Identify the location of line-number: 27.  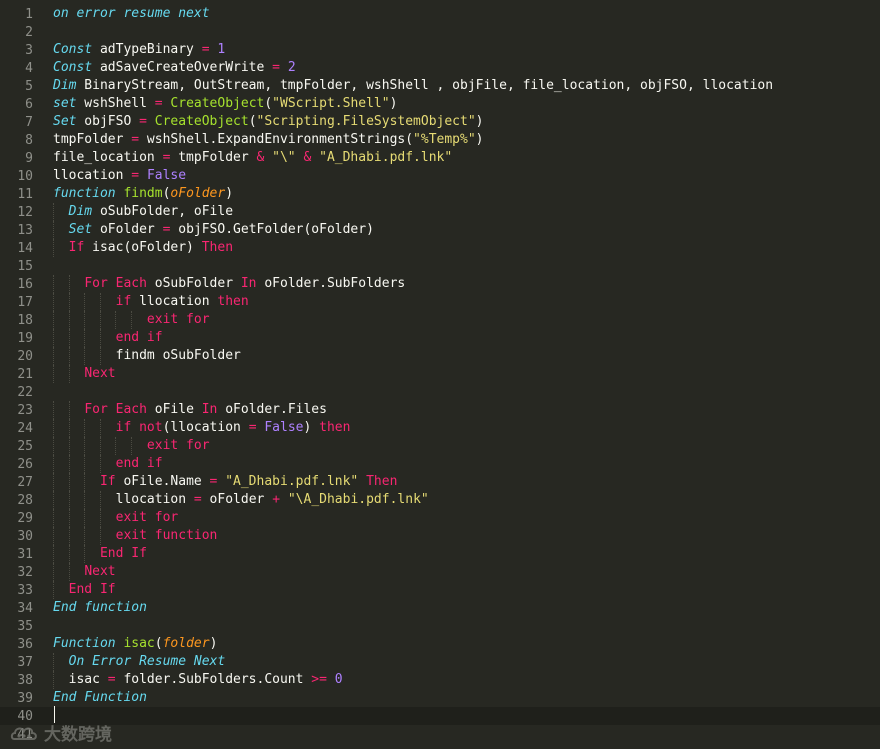
(25, 482).